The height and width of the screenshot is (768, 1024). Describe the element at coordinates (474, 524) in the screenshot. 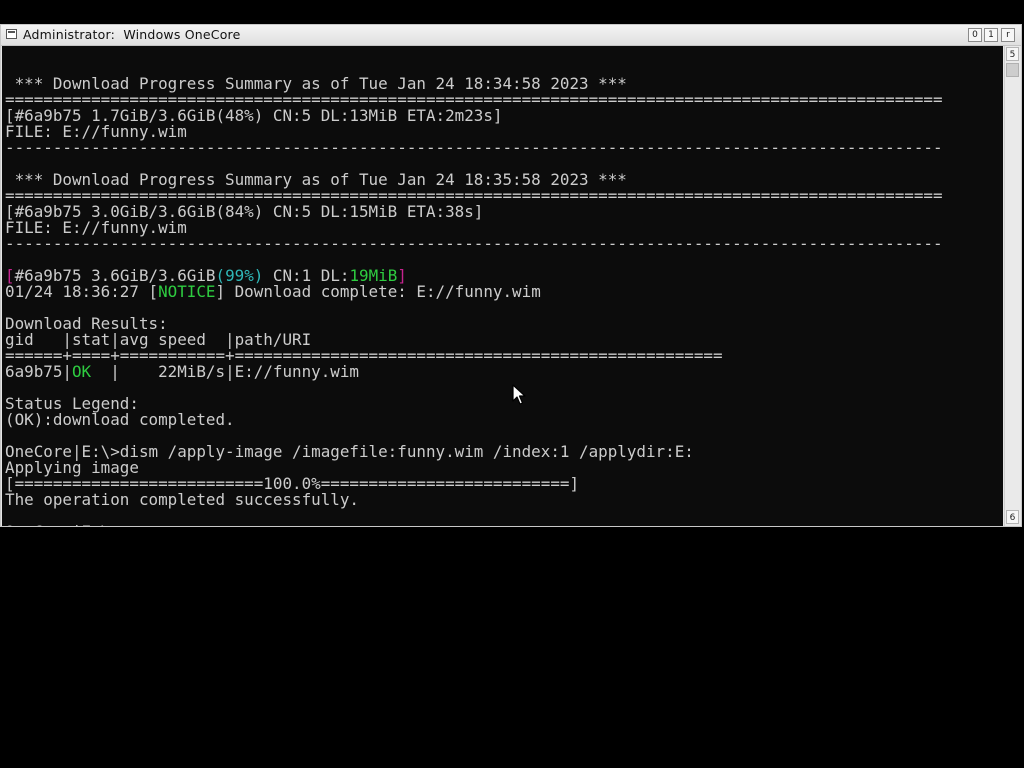

I see `console-line: OneCore|E:\>` at that location.